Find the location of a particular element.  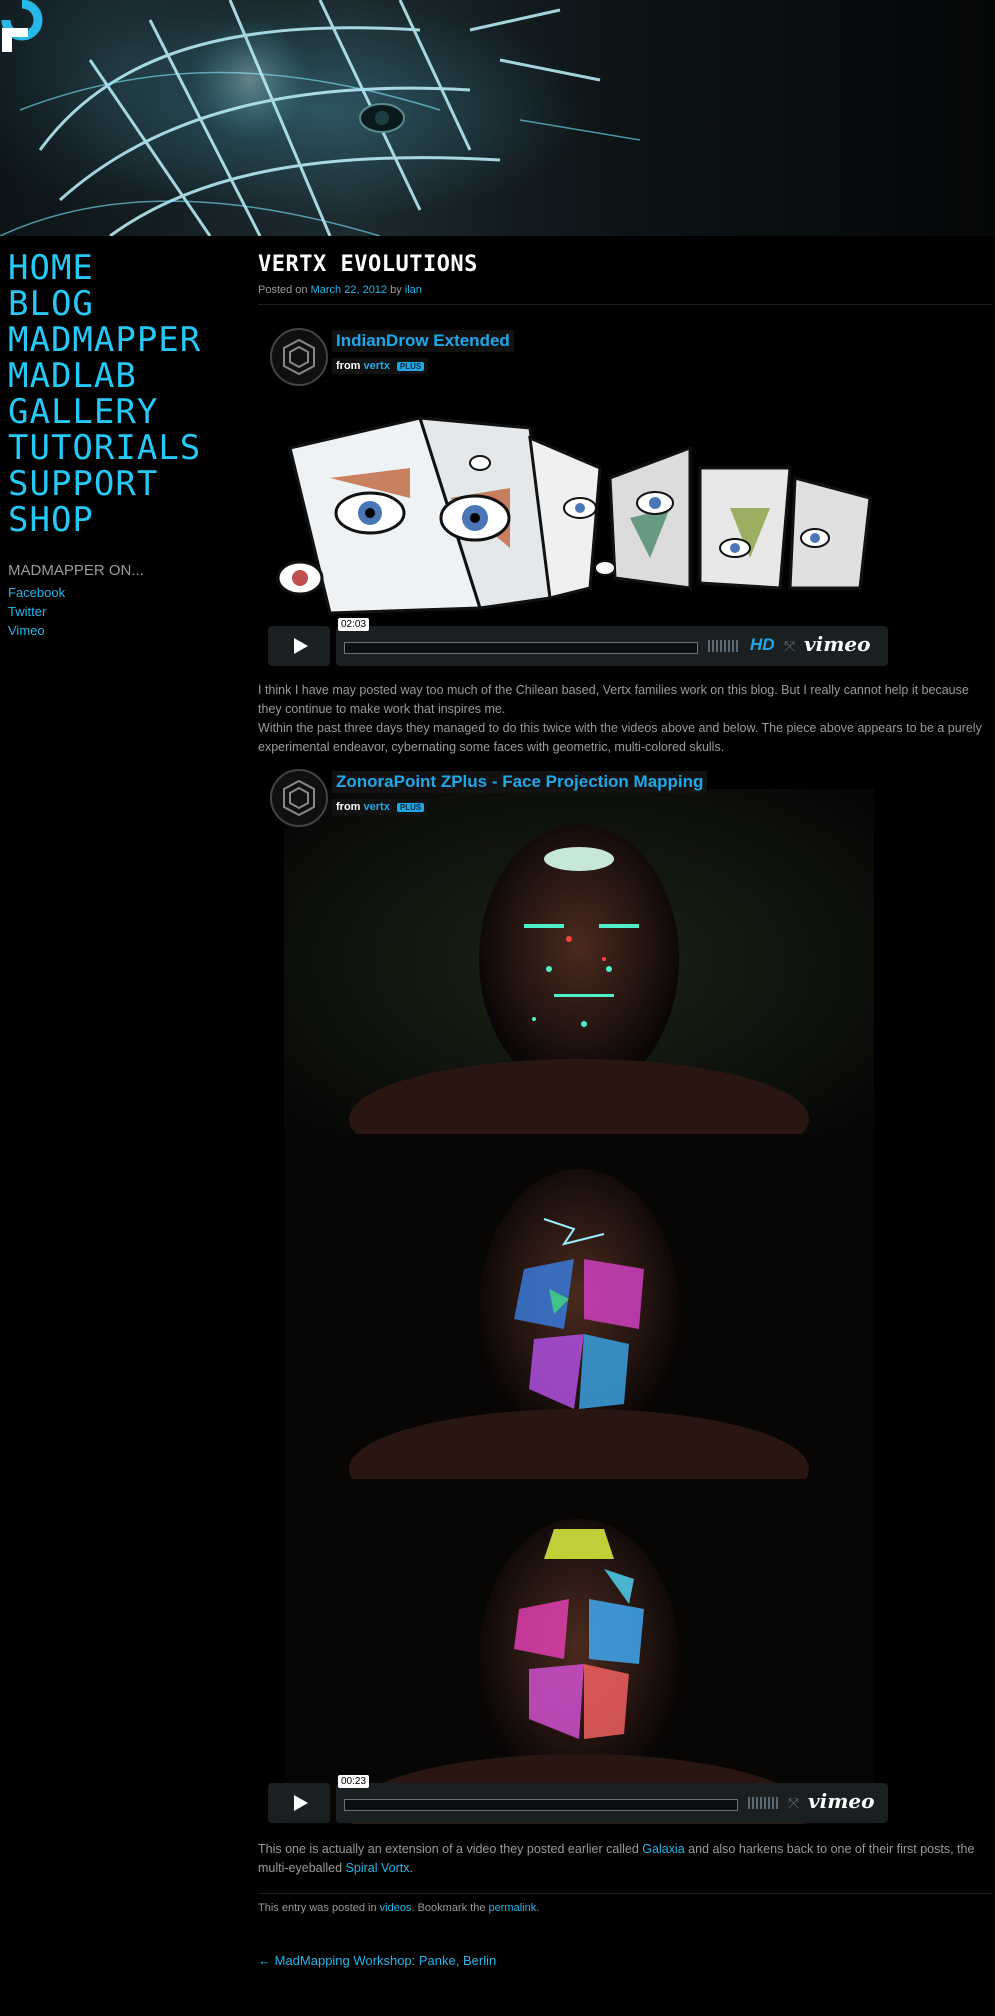

entry-end: . is located at coordinates (538, 1908).